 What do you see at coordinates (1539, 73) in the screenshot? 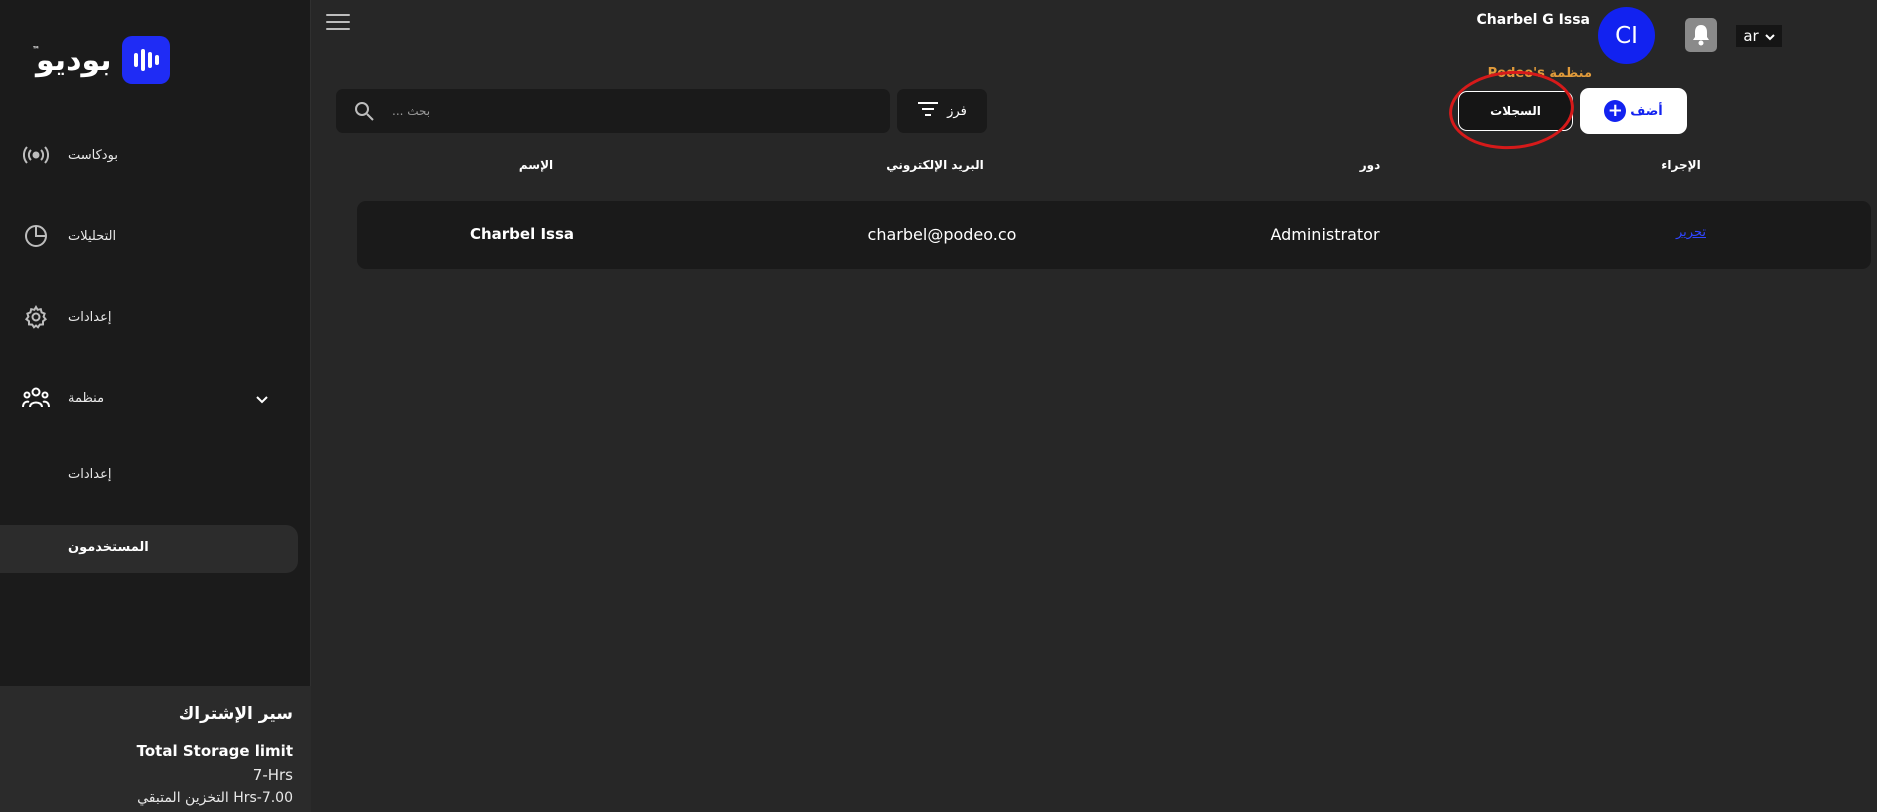
I see `organization-label: منظمة Podeo's` at bounding box center [1539, 73].